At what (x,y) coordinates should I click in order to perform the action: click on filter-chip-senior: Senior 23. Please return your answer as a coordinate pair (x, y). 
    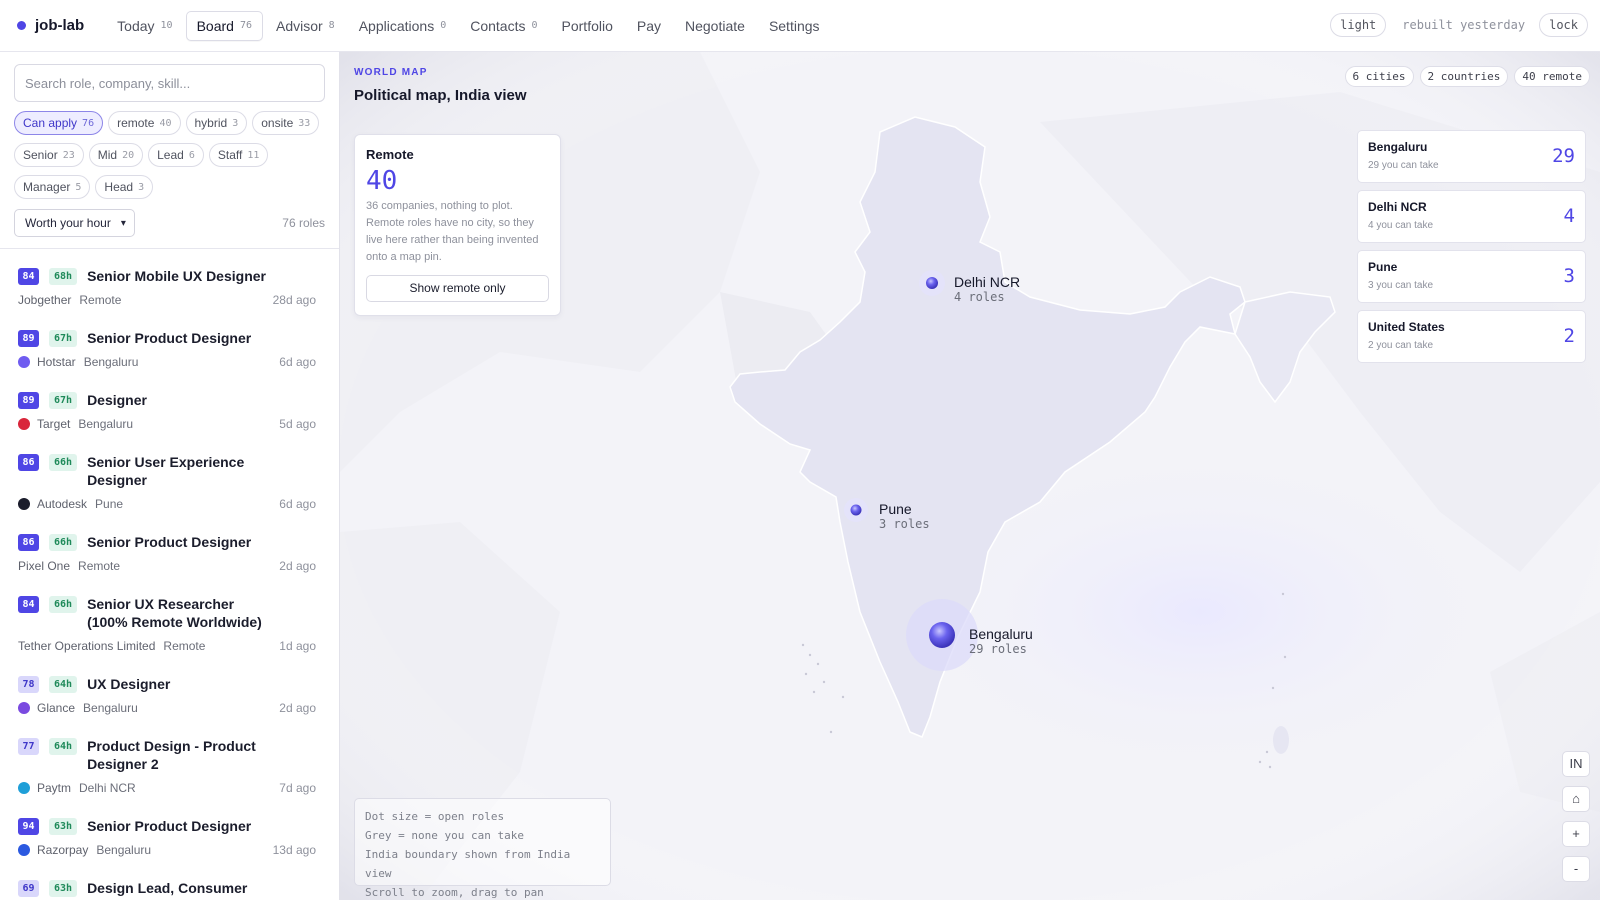
    Looking at the image, I should click on (49, 155).